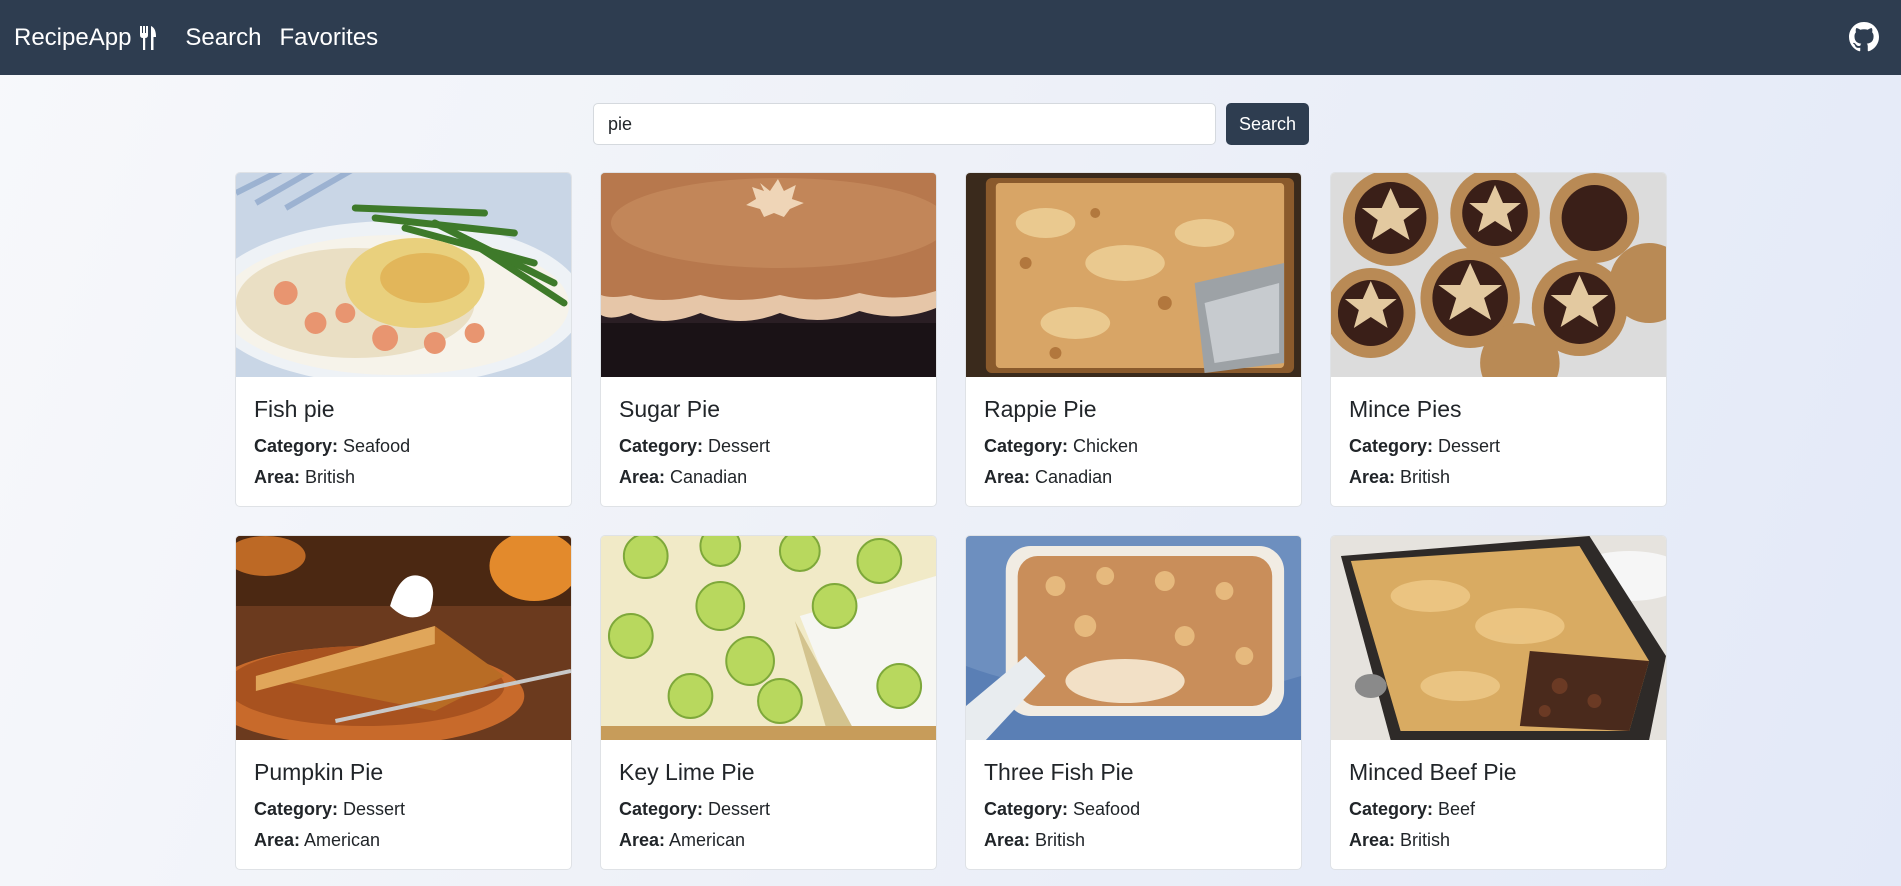 Image resolution: width=1901 pixels, height=886 pixels. What do you see at coordinates (294, 409) in the screenshot?
I see `recipe-title: Fish pie` at bounding box center [294, 409].